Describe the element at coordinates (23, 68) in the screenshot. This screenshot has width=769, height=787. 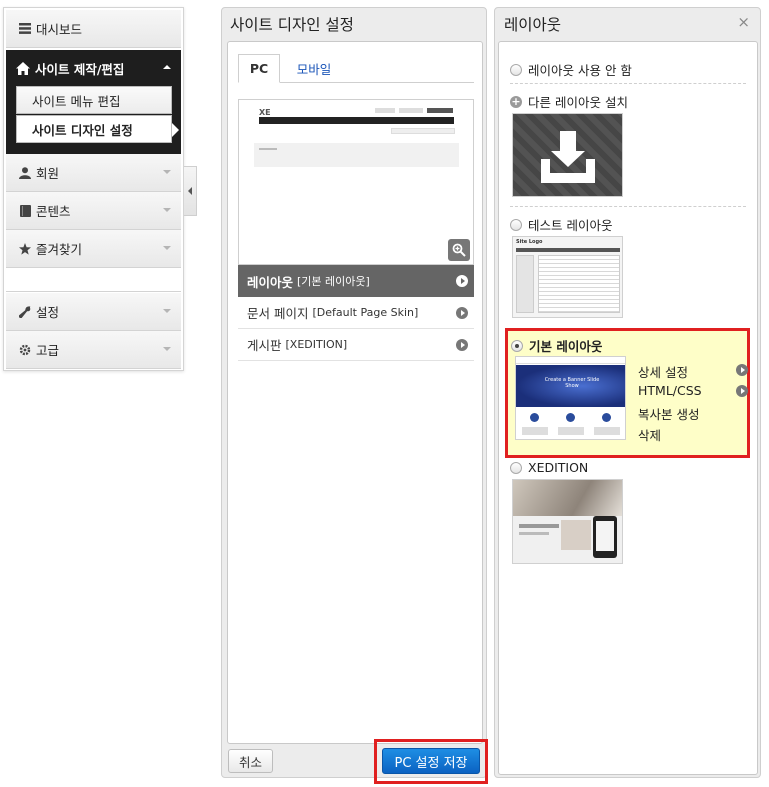
I see `home-icon` at that location.